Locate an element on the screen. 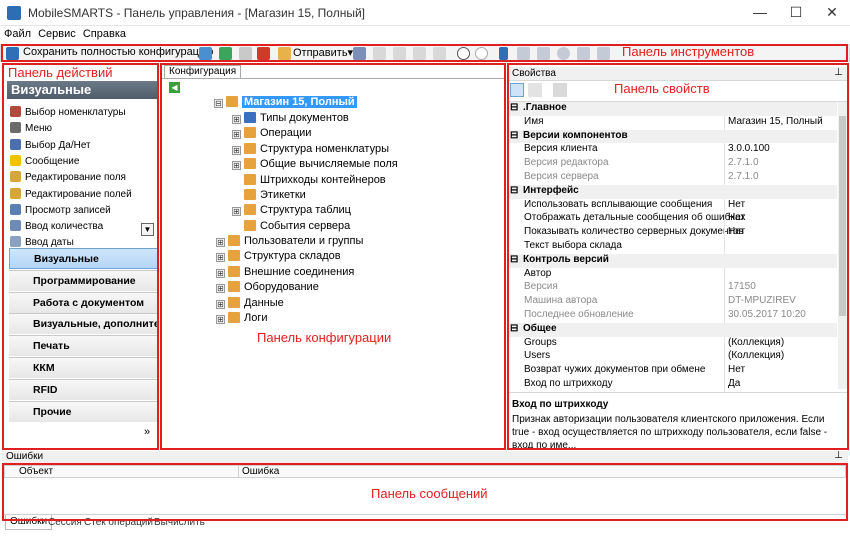  menu-service: Сервис is located at coordinates (55, 33).